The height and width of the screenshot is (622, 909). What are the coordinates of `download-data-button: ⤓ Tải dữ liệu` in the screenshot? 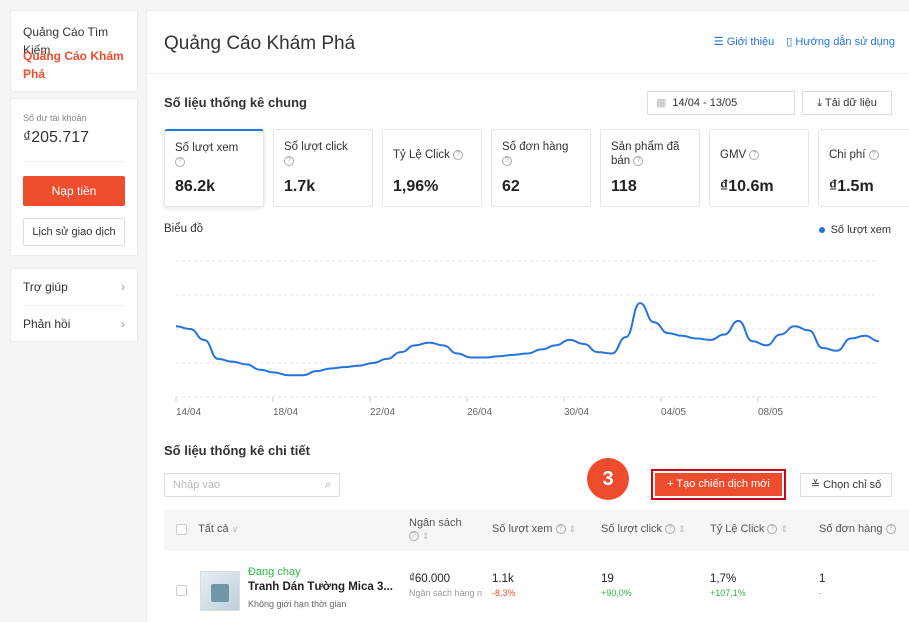 It's located at (847, 103).